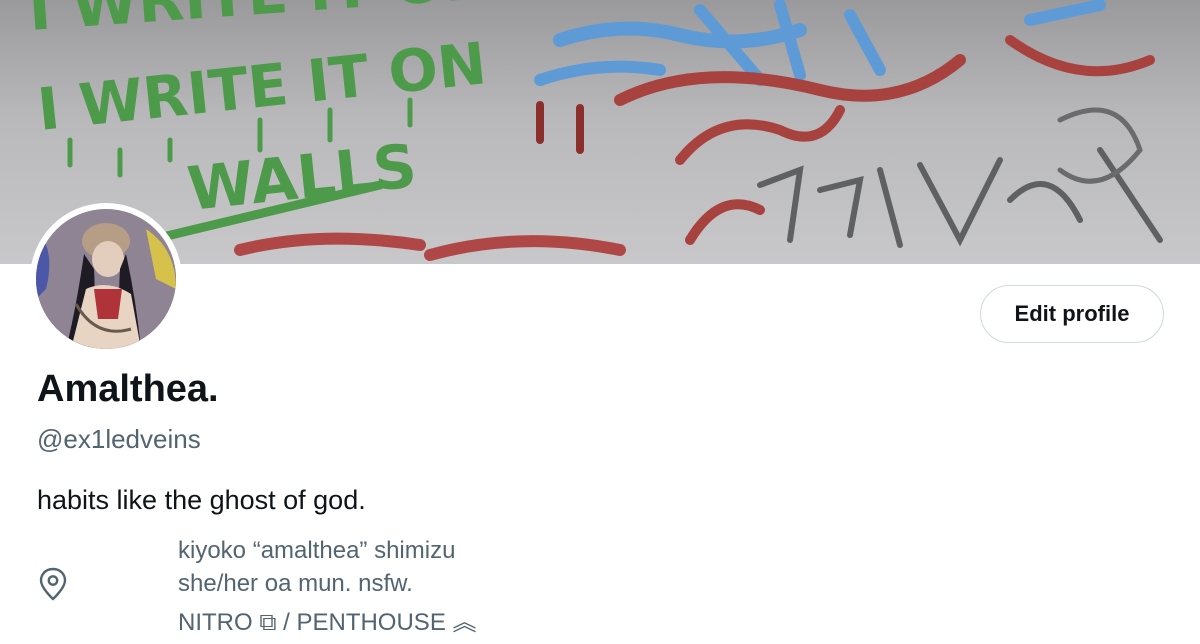 Image resolution: width=1200 pixels, height=644 pixels. I want to click on location-pin-icon, so click(53, 584).